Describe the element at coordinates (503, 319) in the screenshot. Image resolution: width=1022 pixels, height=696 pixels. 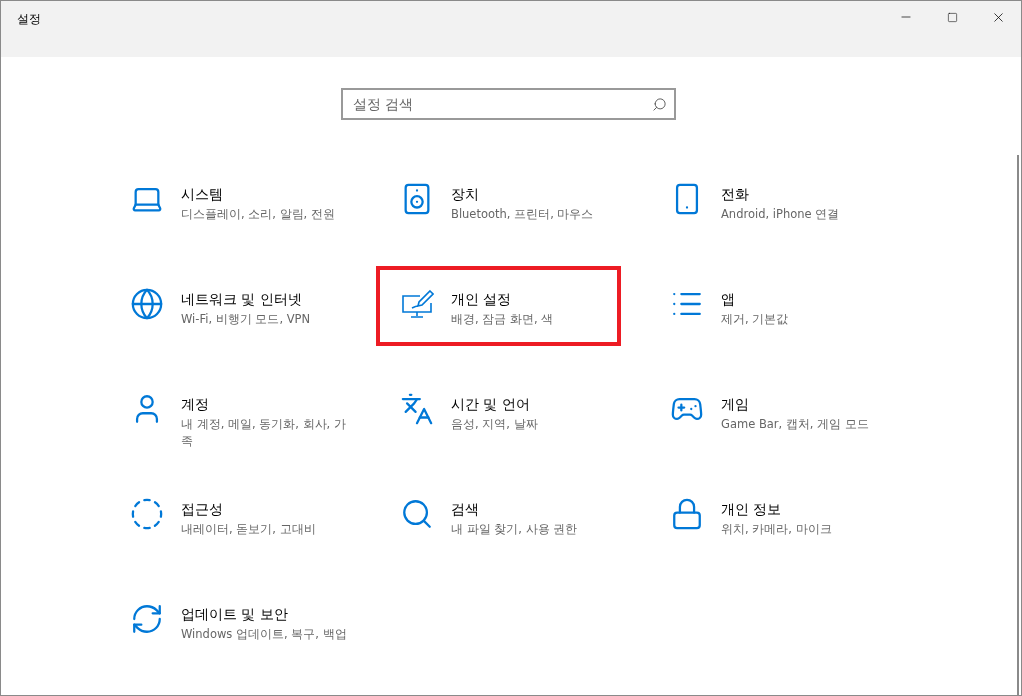
I see `category-description: 배경, 잠금 화면, 색` at that location.